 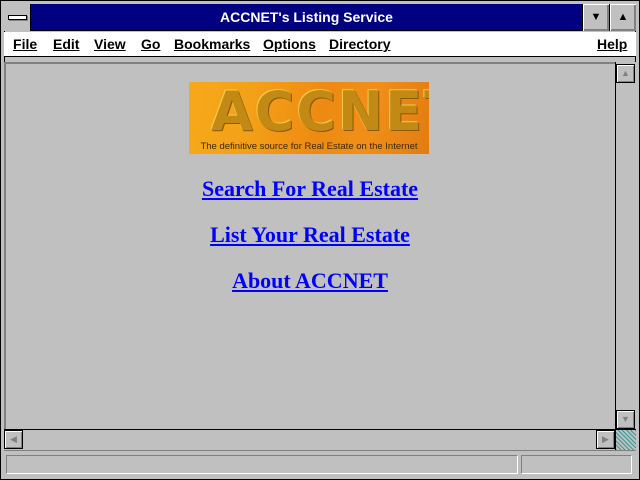 I want to click on scroll-left-arrow-icon: ◀, so click(x=13, y=439).